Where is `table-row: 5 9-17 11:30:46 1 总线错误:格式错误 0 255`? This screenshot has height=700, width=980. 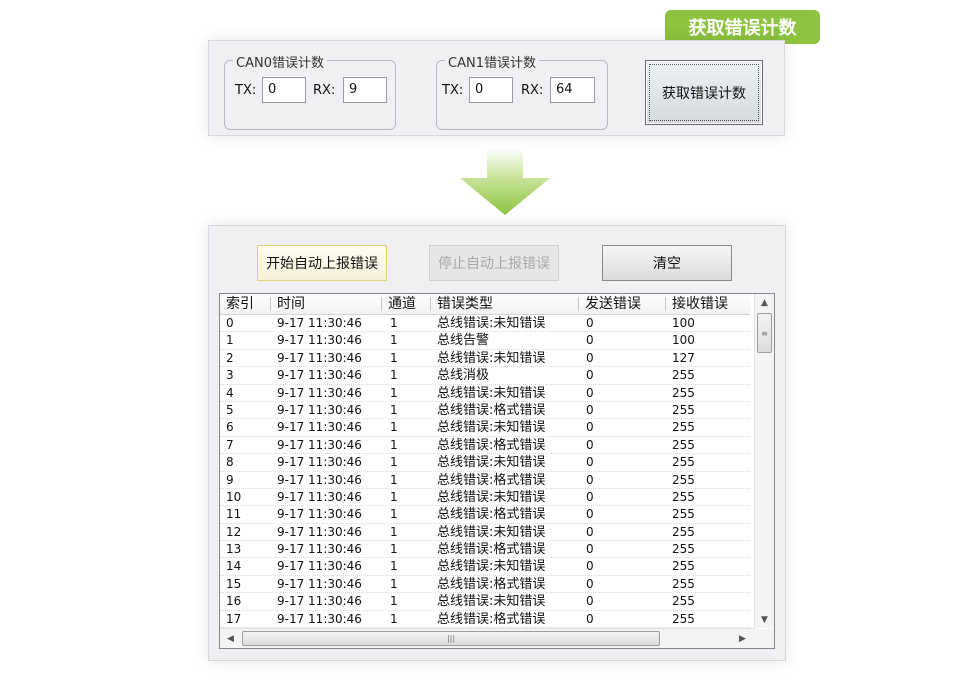 table-row: 5 9-17 11:30:46 1 总线错误:格式错误 0 255 is located at coordinates (485, 411).